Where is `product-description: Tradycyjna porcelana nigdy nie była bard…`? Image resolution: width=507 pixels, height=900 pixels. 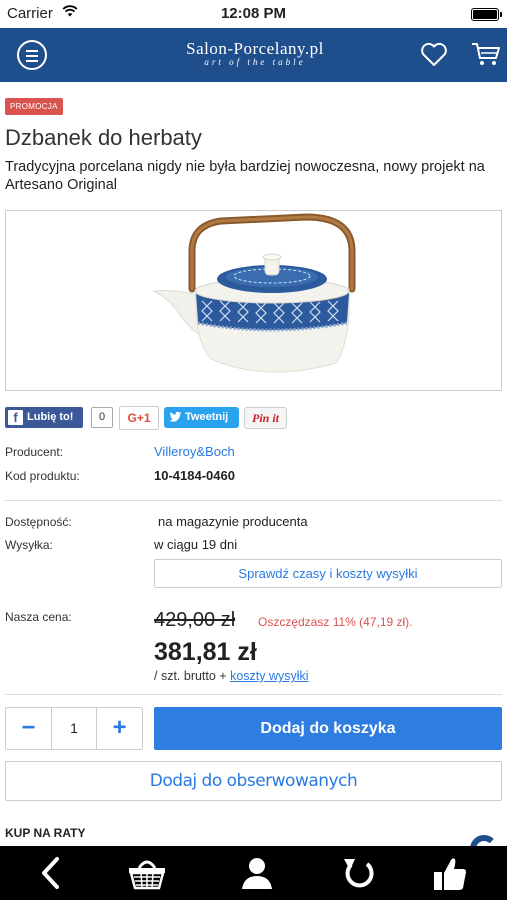
product-description: Tradycyjna porcelana nigdy nie była bard… is located at coordinates (245, 176).